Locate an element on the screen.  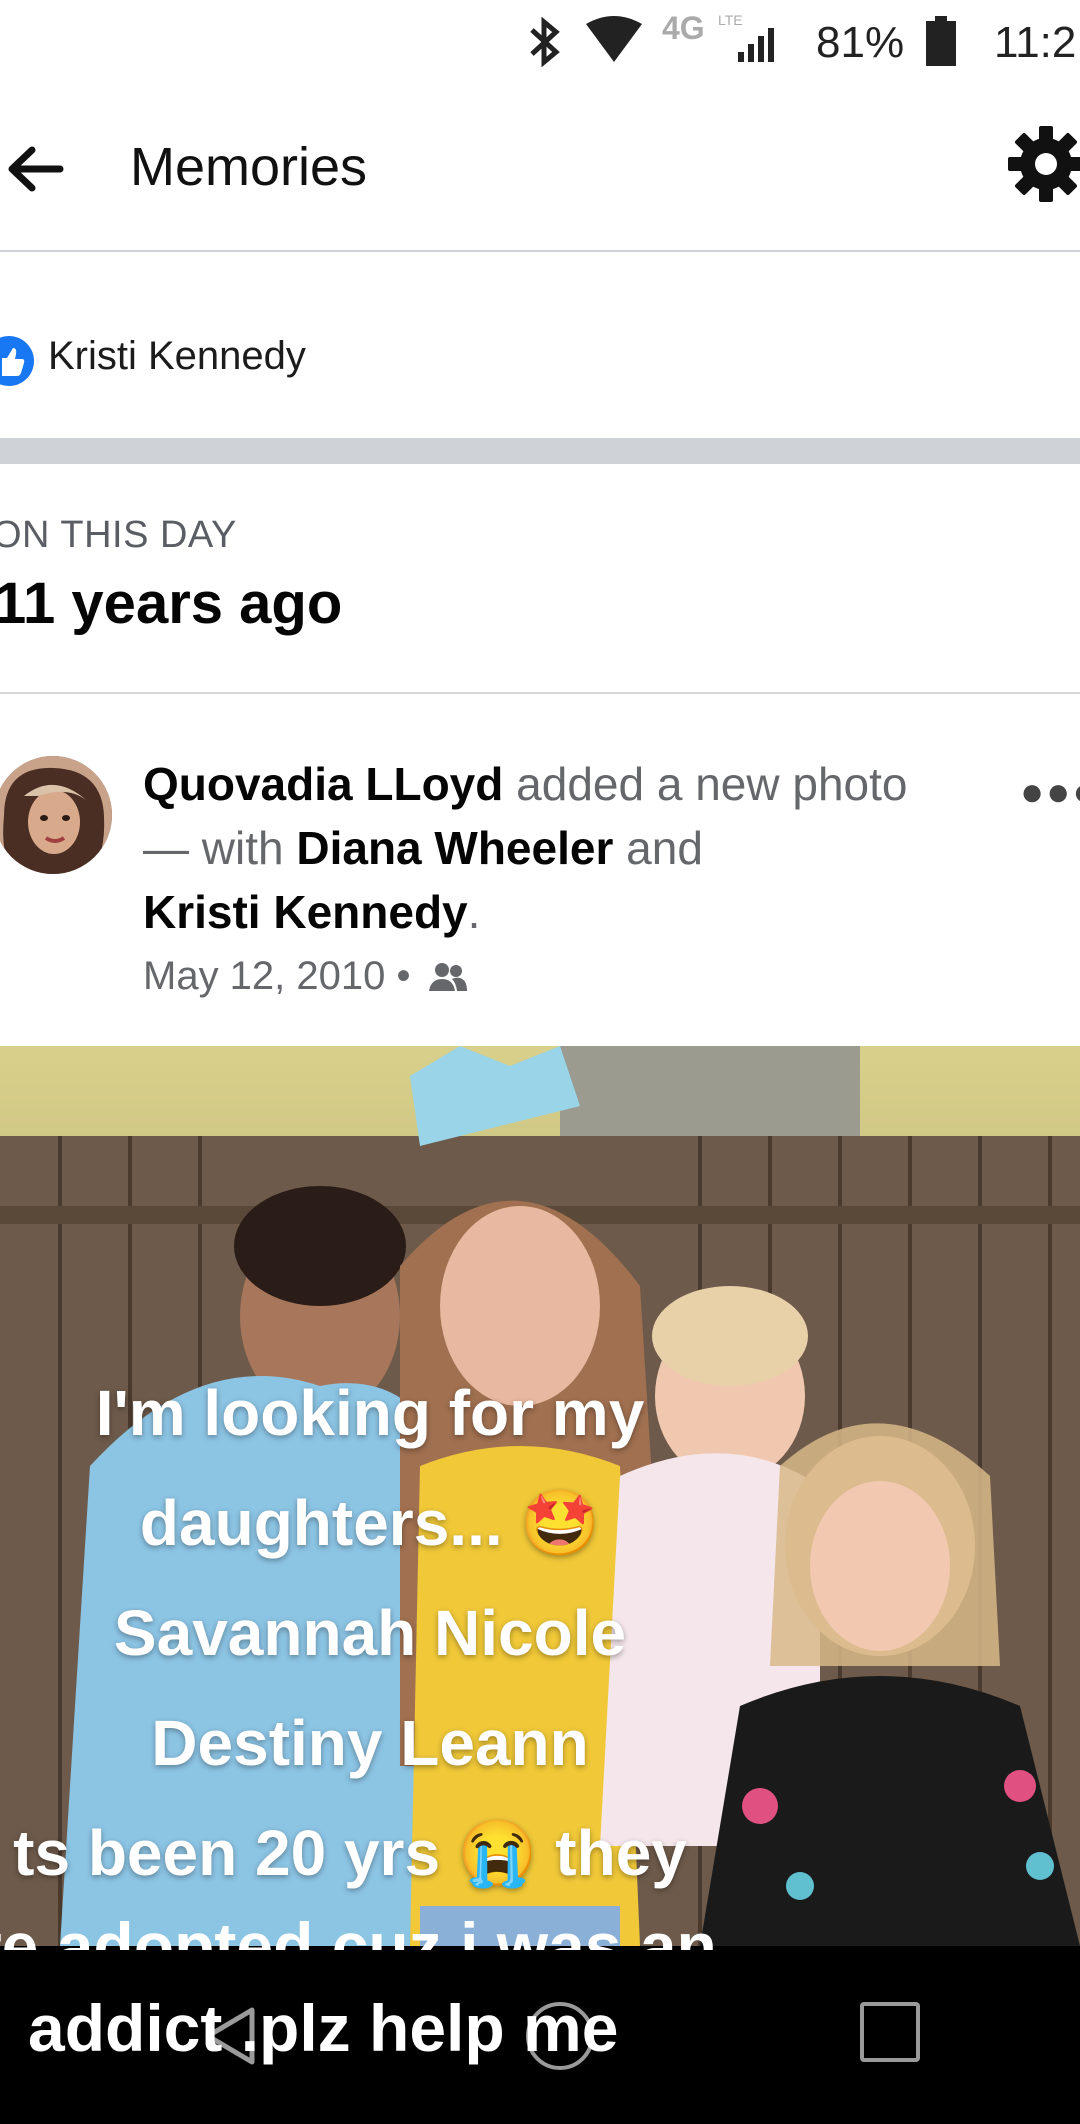
post-period: . is located at coordinates (474, 912).